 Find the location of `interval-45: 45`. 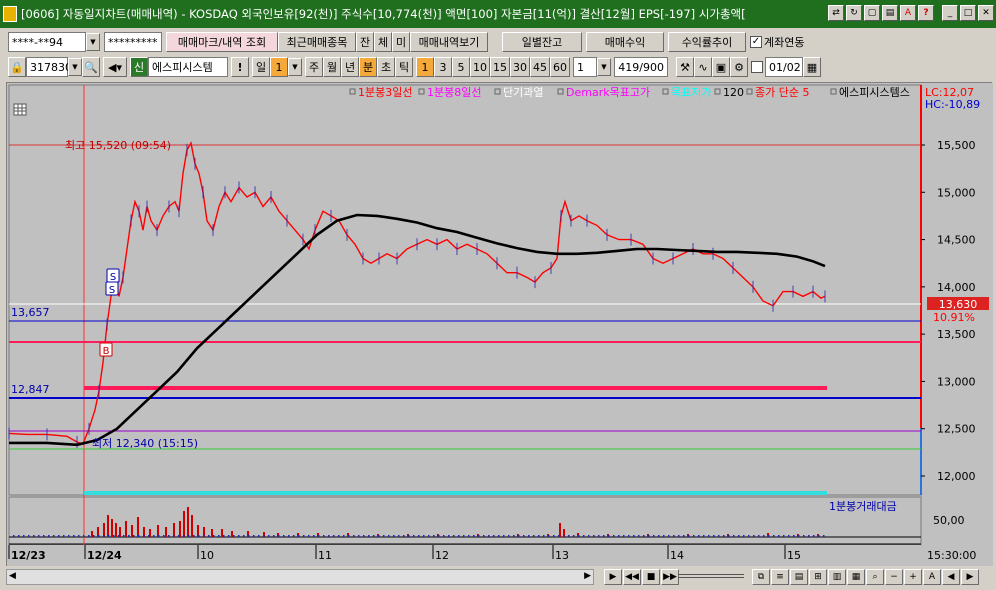

interval-45: 45 is located at coordinates (540, 67).